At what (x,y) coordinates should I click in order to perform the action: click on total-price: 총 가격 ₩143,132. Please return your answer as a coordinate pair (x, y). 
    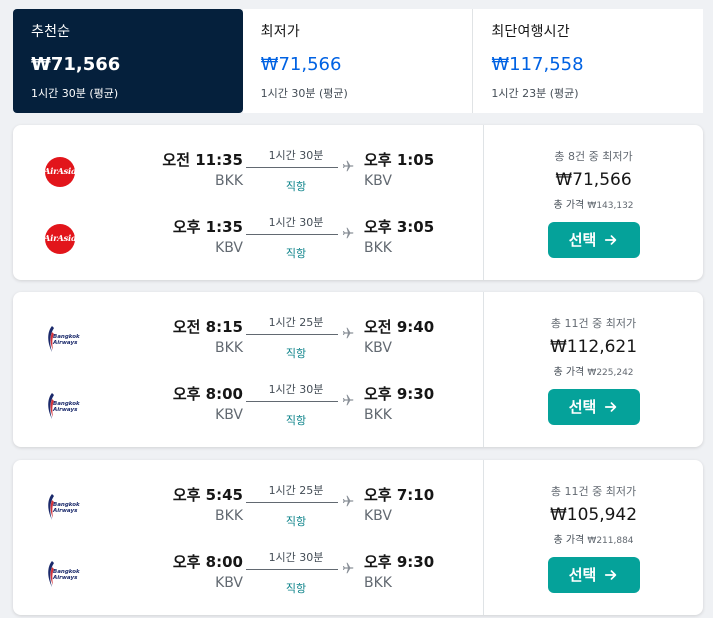
    Looking at the image, I should click on (593, 203).